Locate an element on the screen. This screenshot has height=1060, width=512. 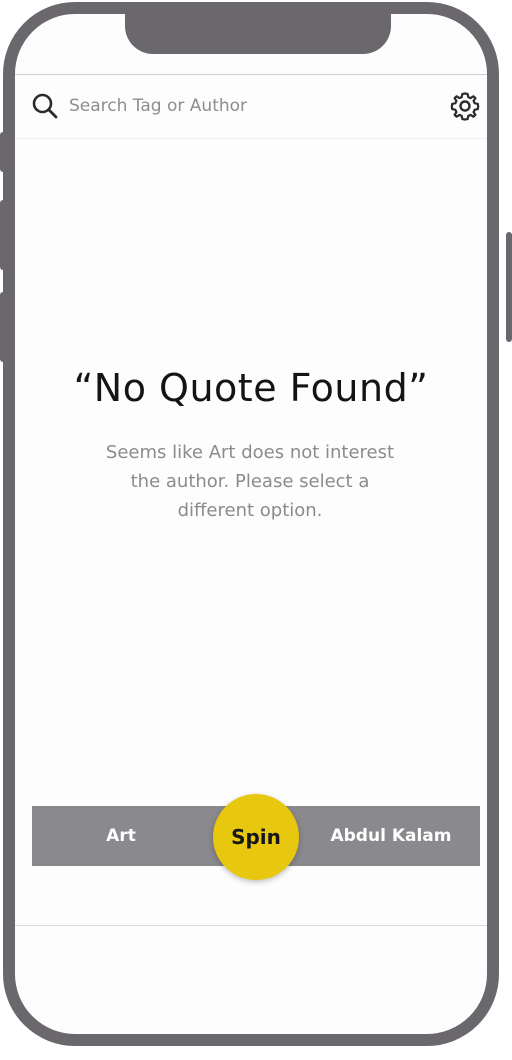
spinner-tag-option: Art is located at coordinates (121, 836).